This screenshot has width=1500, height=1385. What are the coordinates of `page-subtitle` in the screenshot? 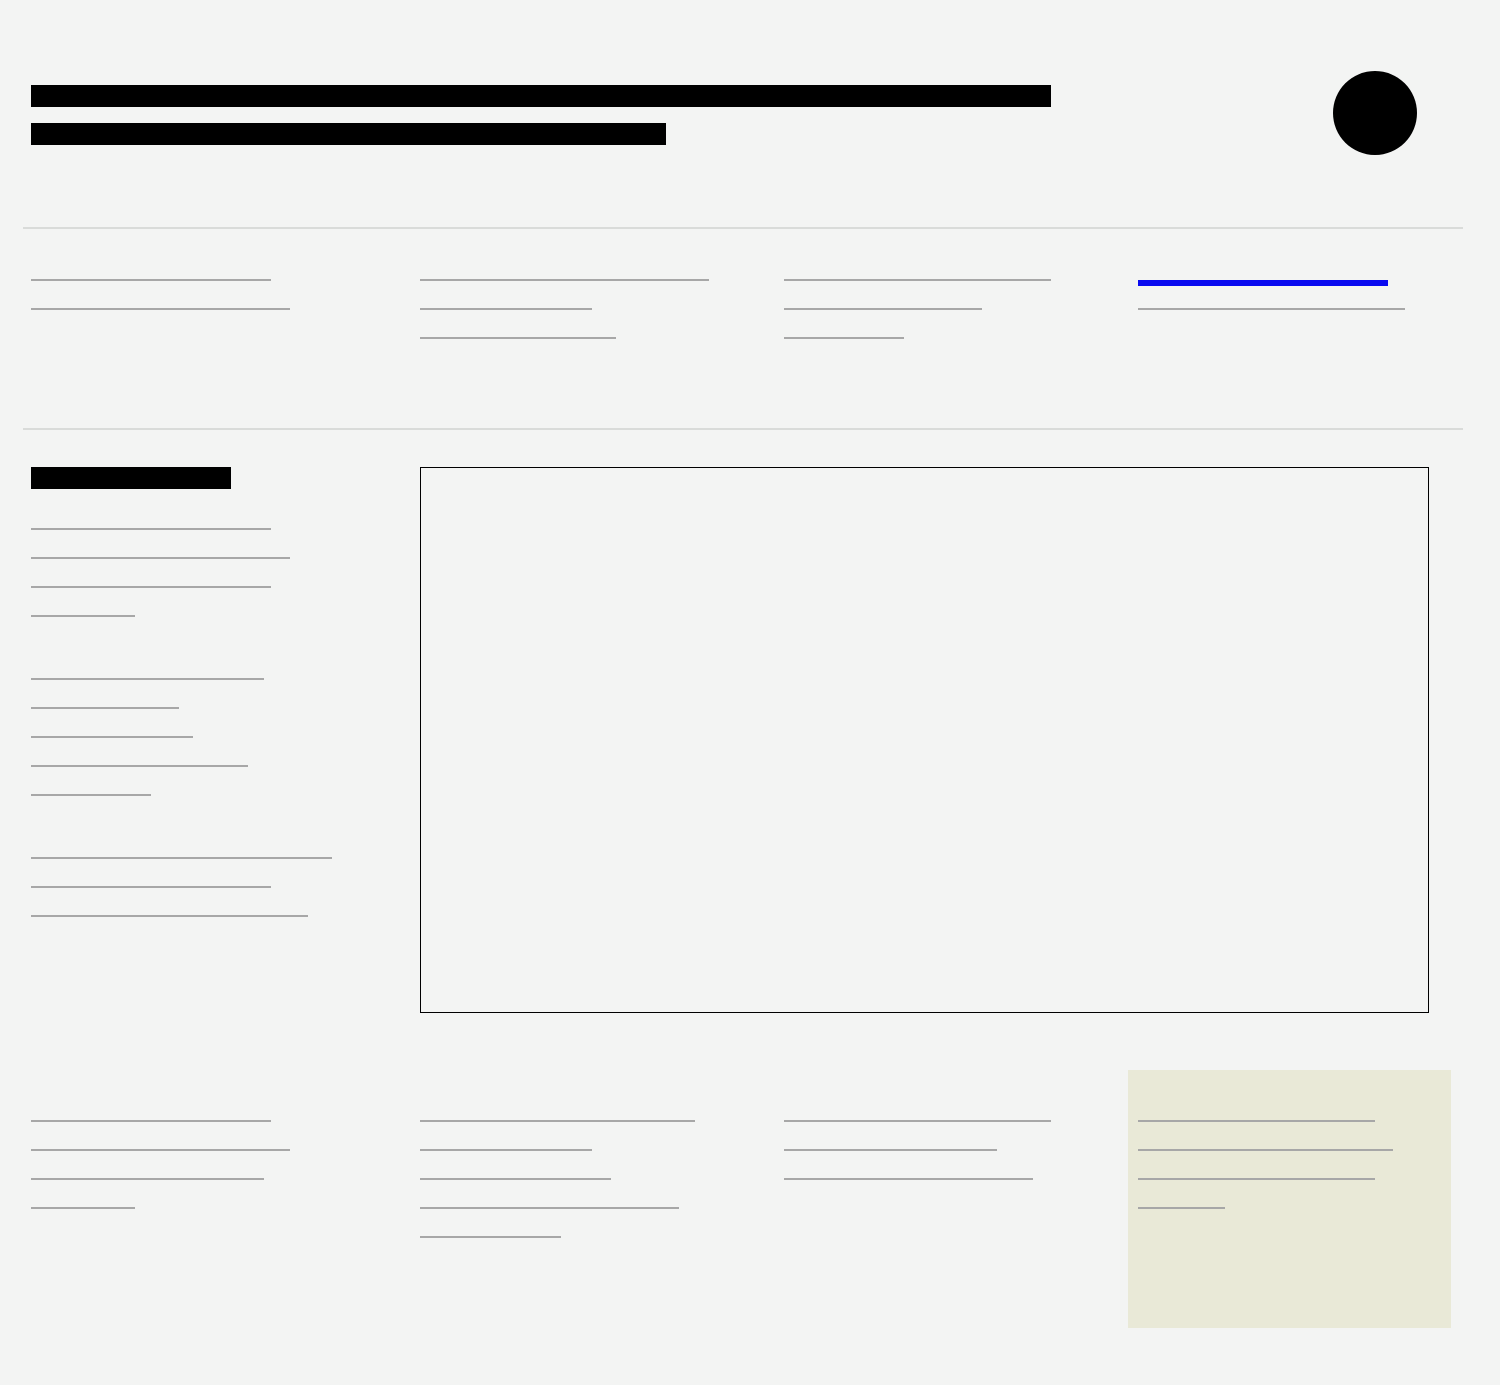 It's located at (348, 134).